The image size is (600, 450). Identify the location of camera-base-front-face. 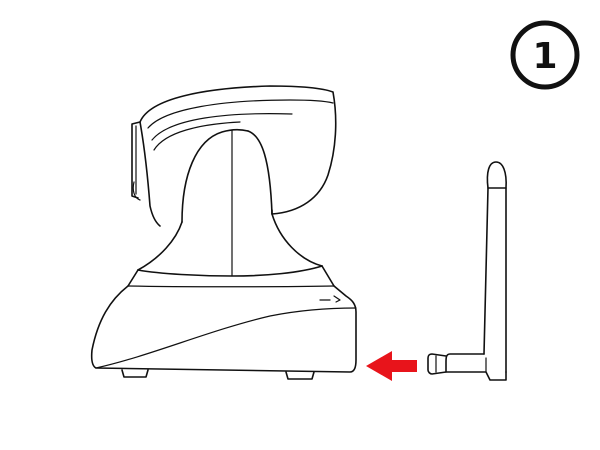
(226, 338).